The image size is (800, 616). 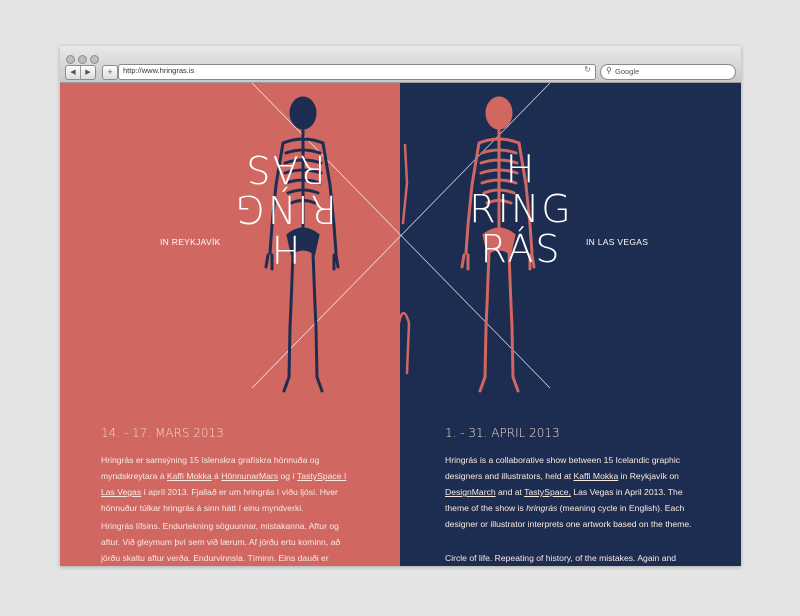 What do you see at coordinates (404, 259) in the screenshot?
I see `skeleton-fragments-center` at bounding box center [404, 259].